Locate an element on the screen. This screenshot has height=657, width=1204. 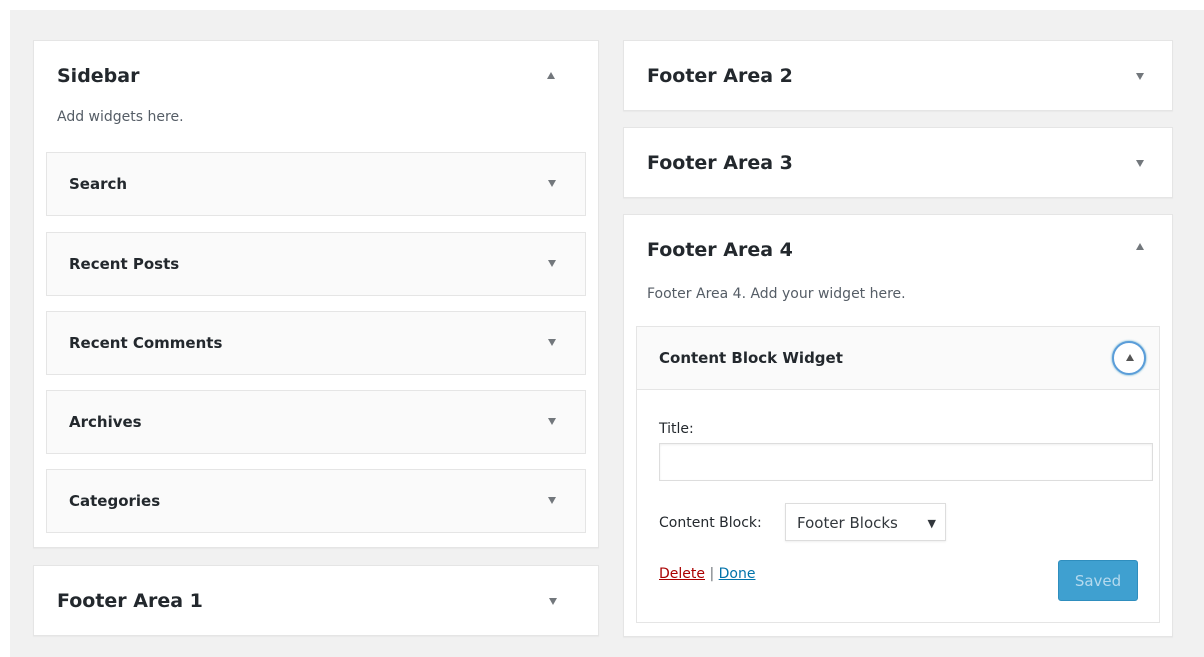
widget-area-footer-2: Footer Area 2 is located at coordinates (898, 75).